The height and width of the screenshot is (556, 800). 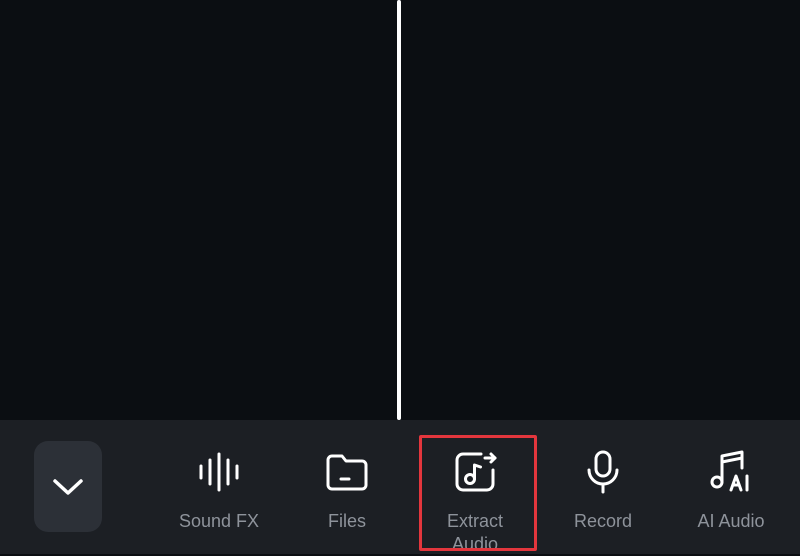 I want to click on music-ai-icon, so click(x=729, y=471).